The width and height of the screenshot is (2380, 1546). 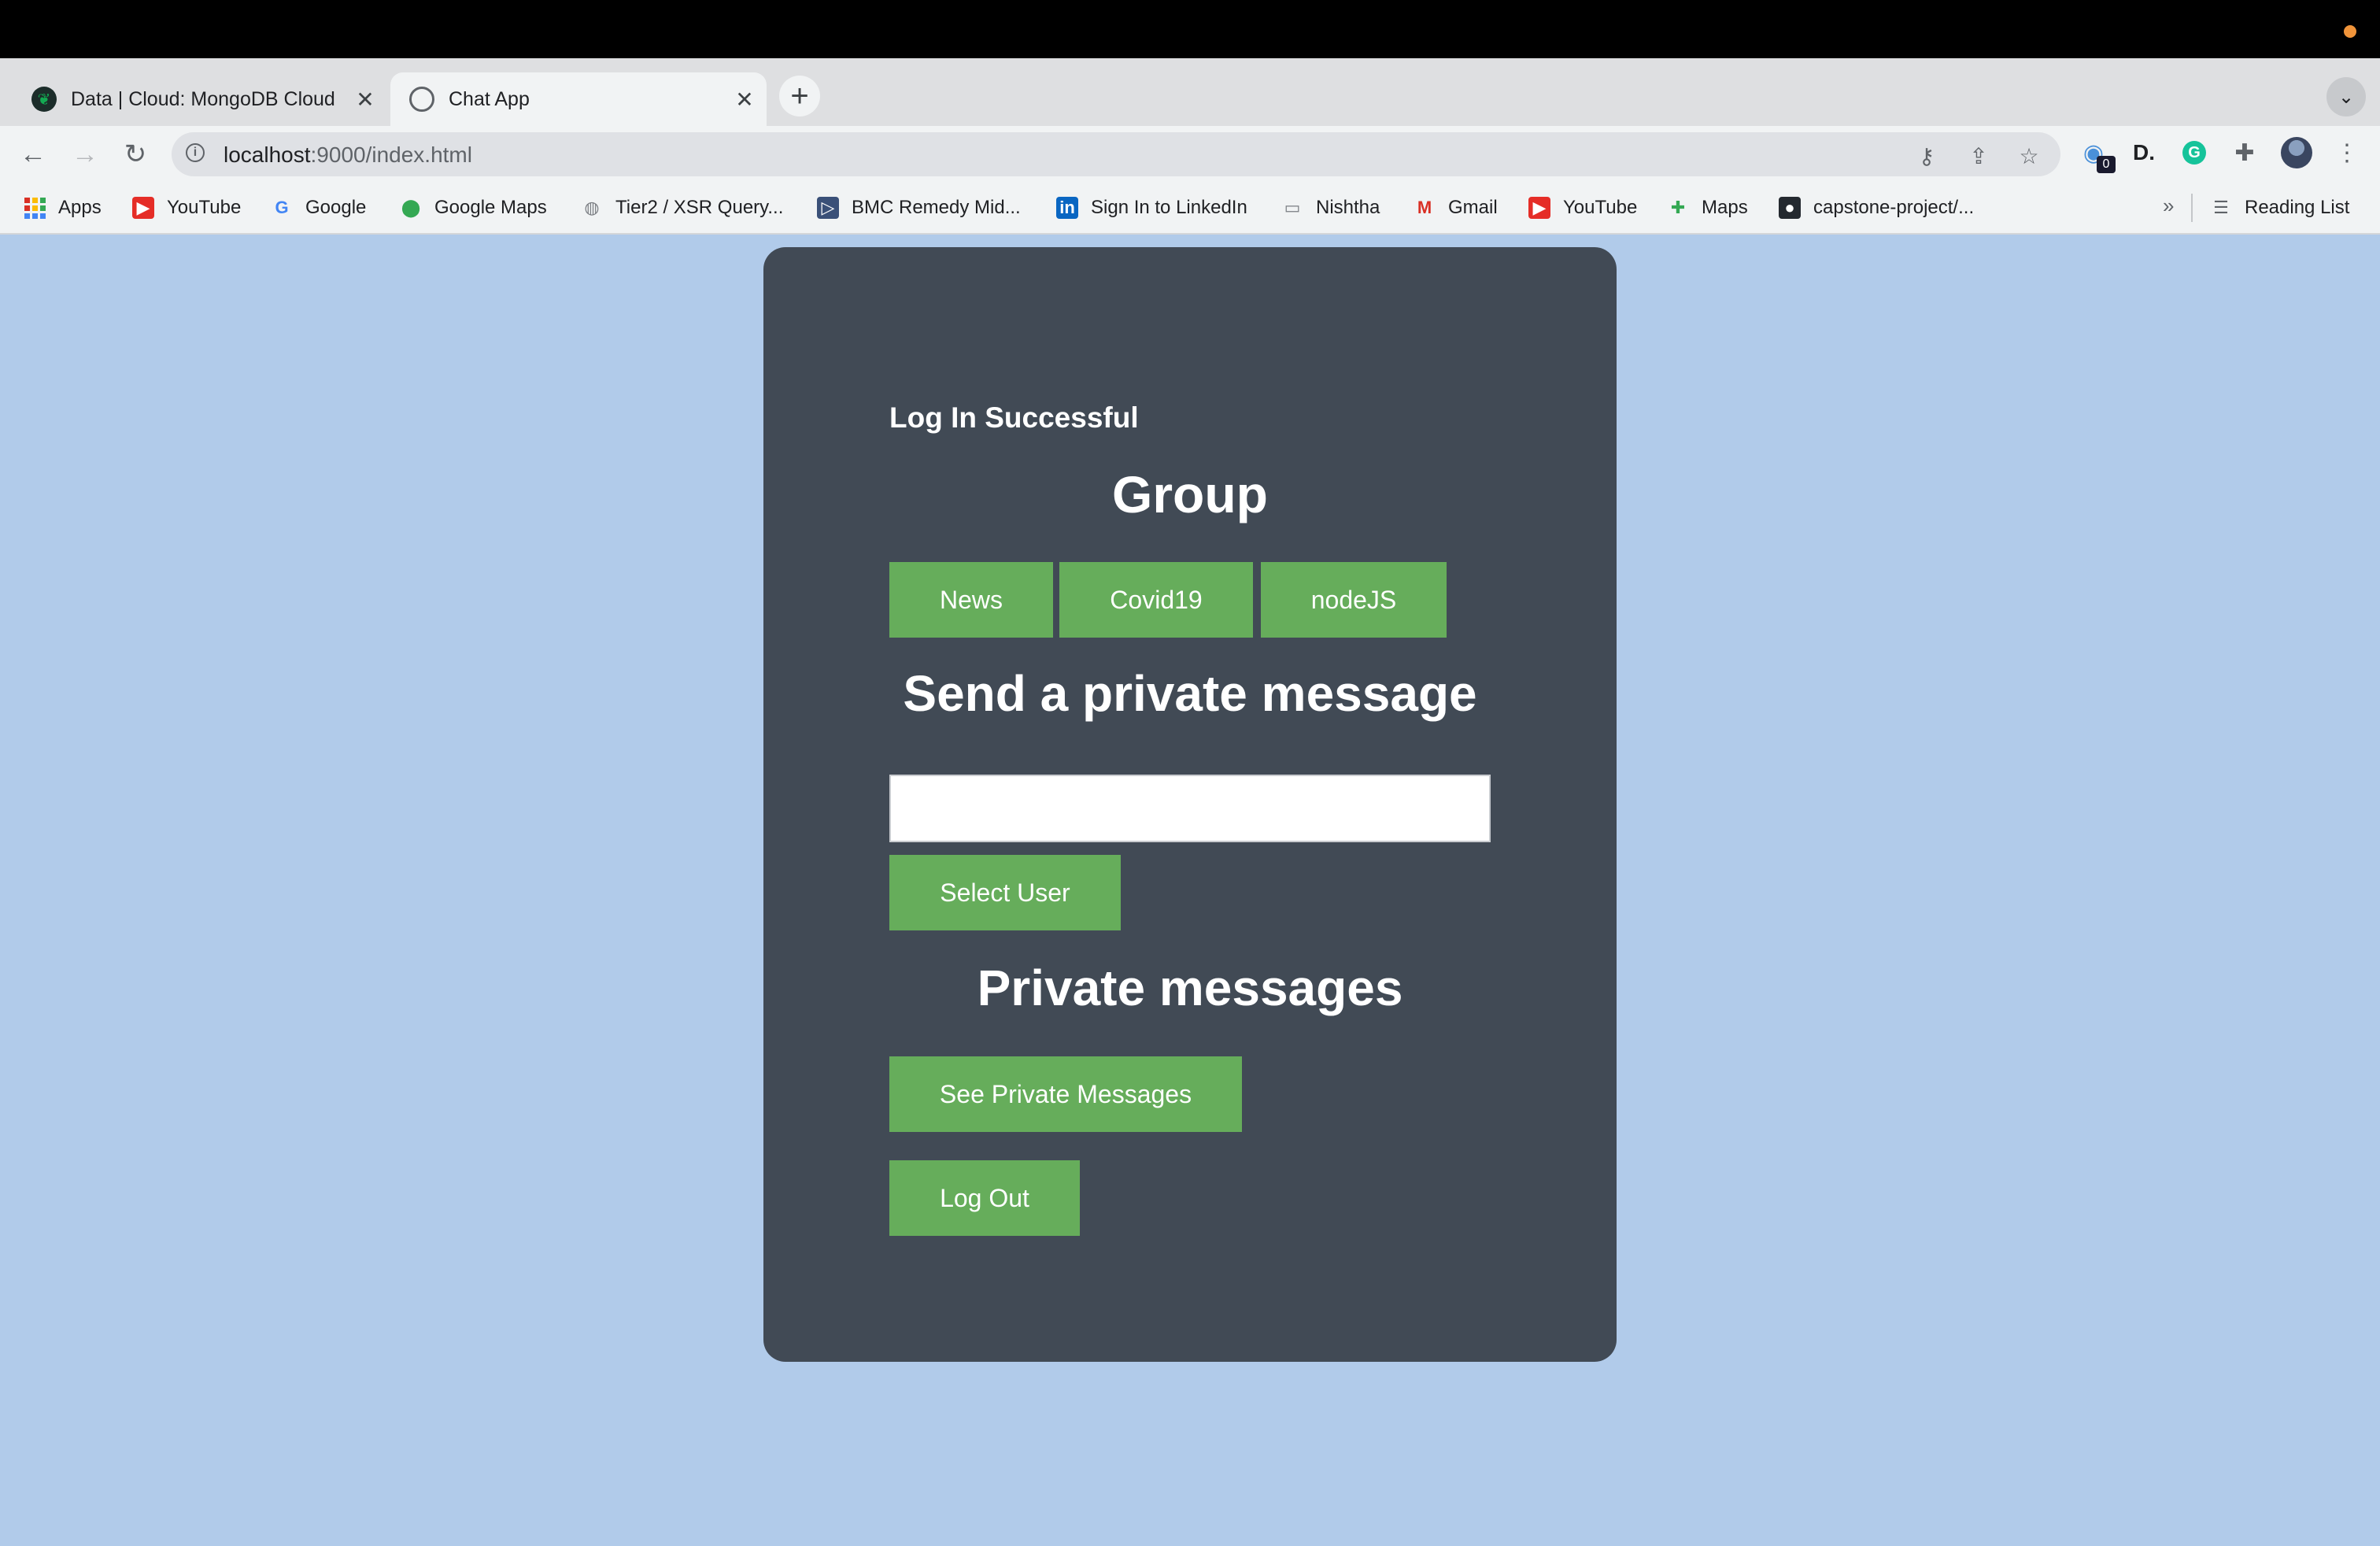 I want to click on mongodb-leaf-icon: ❦, so click(x=44, y=99).